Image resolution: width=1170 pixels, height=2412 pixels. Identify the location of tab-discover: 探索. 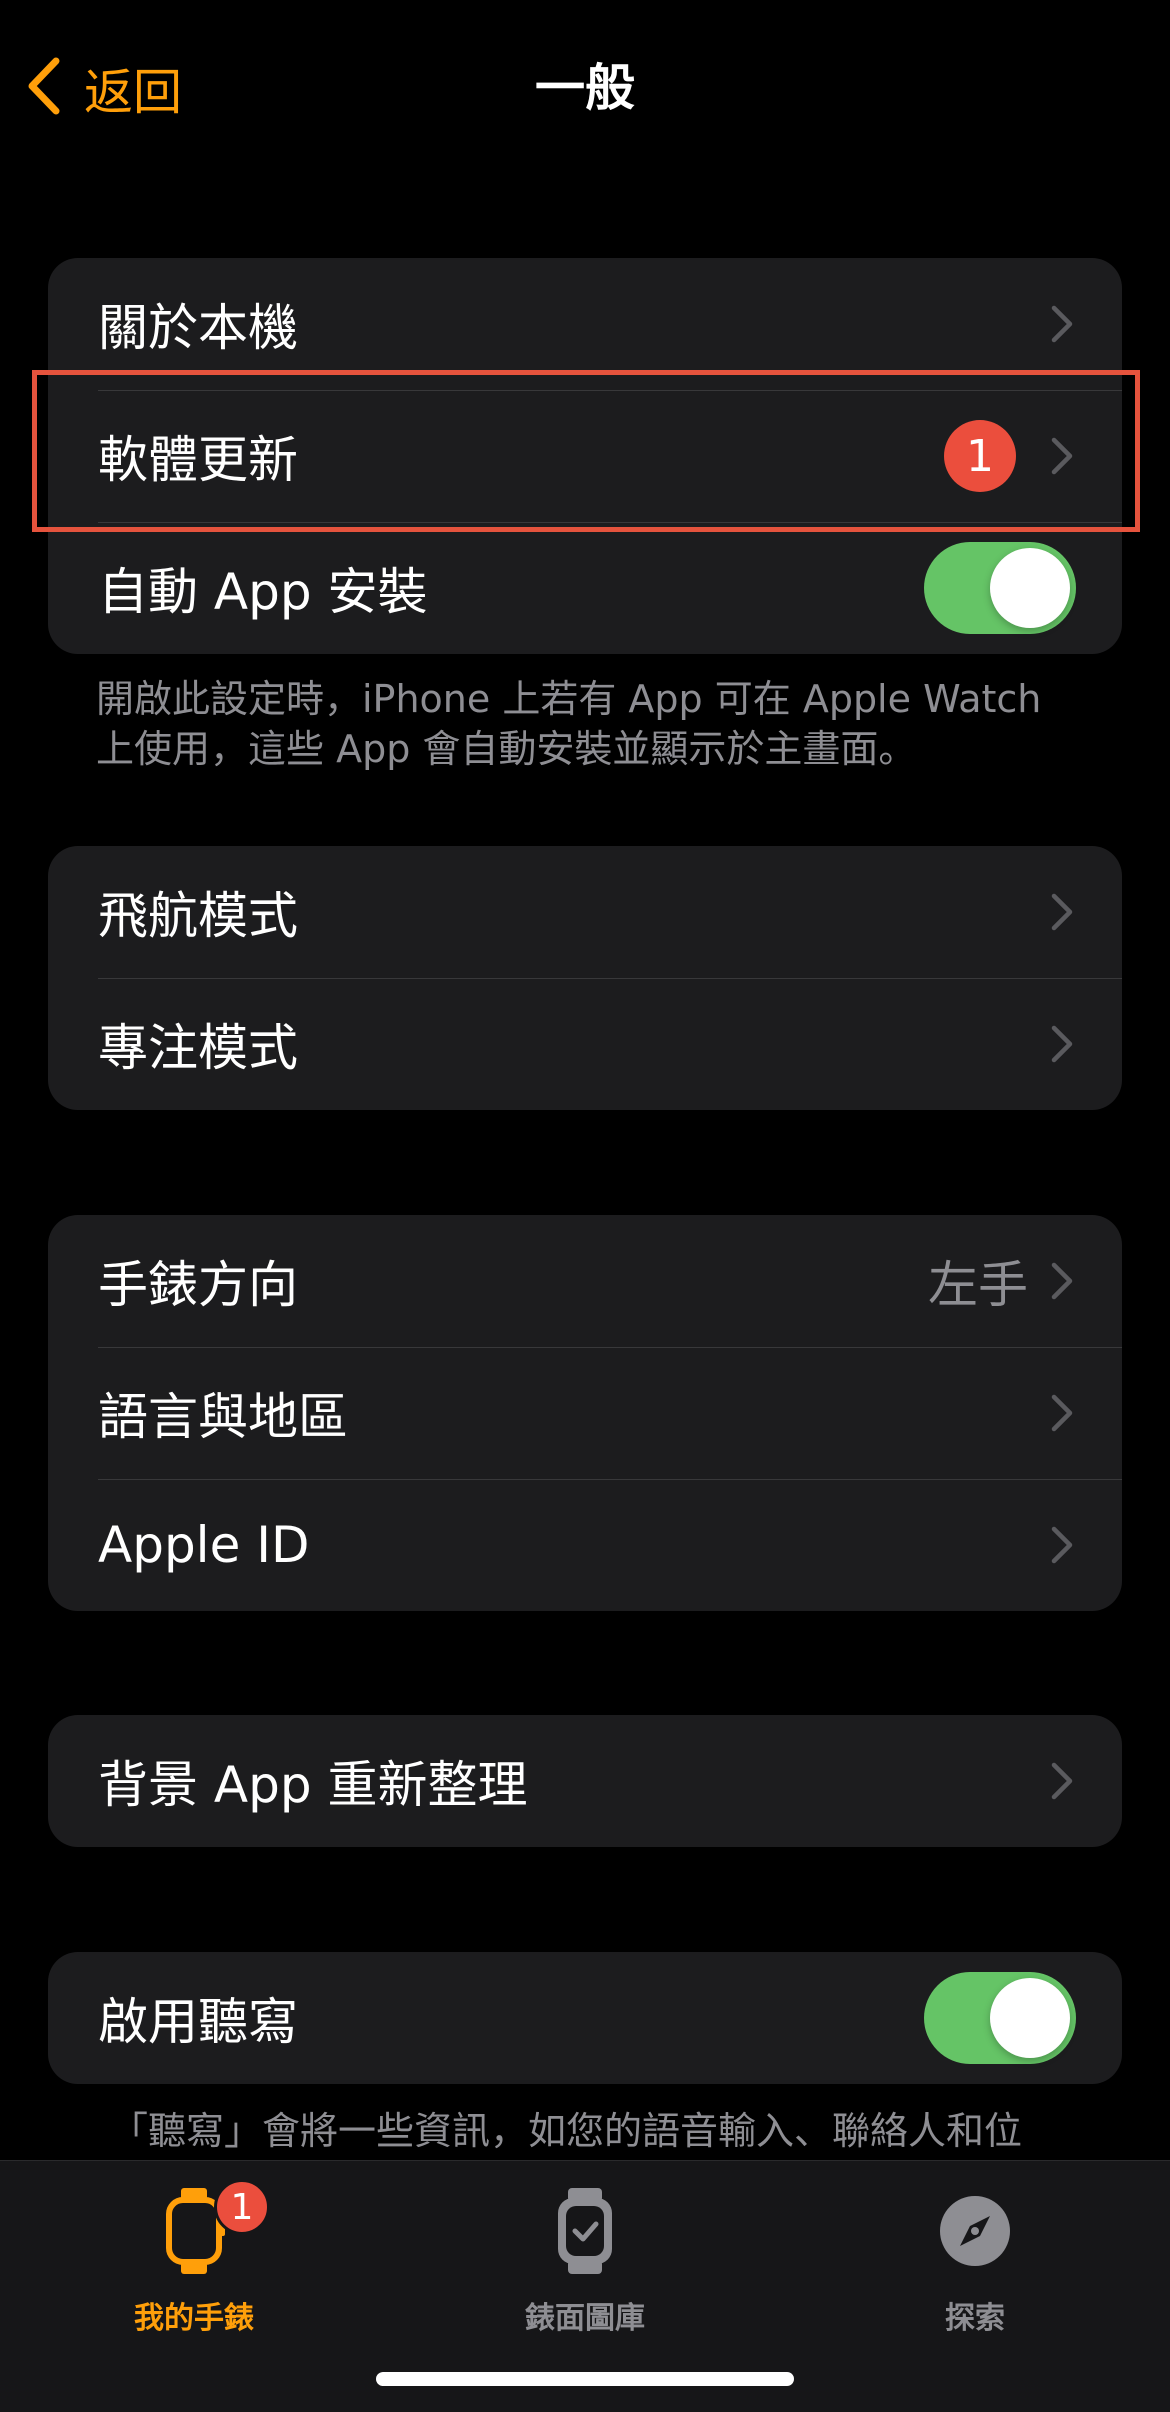
(975, 2259).